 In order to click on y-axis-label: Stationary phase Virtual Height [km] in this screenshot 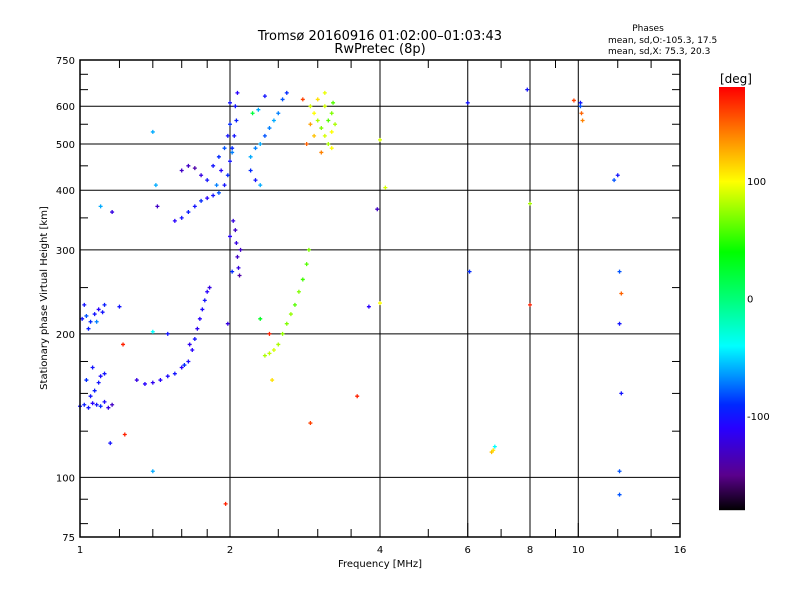, I will do `click(44, 298)`.